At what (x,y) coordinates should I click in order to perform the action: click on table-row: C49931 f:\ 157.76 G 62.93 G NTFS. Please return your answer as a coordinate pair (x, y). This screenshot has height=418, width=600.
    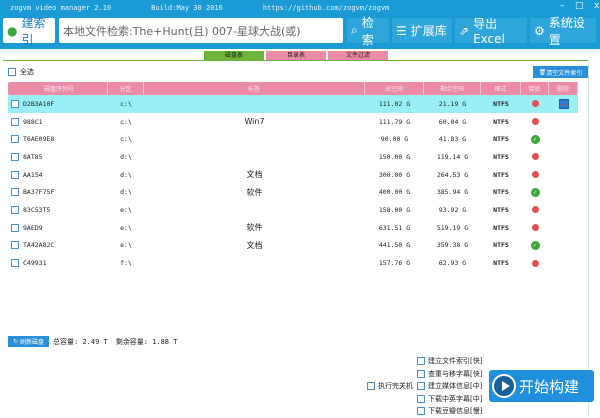
    Looking at the image, I should click on (293, 263).